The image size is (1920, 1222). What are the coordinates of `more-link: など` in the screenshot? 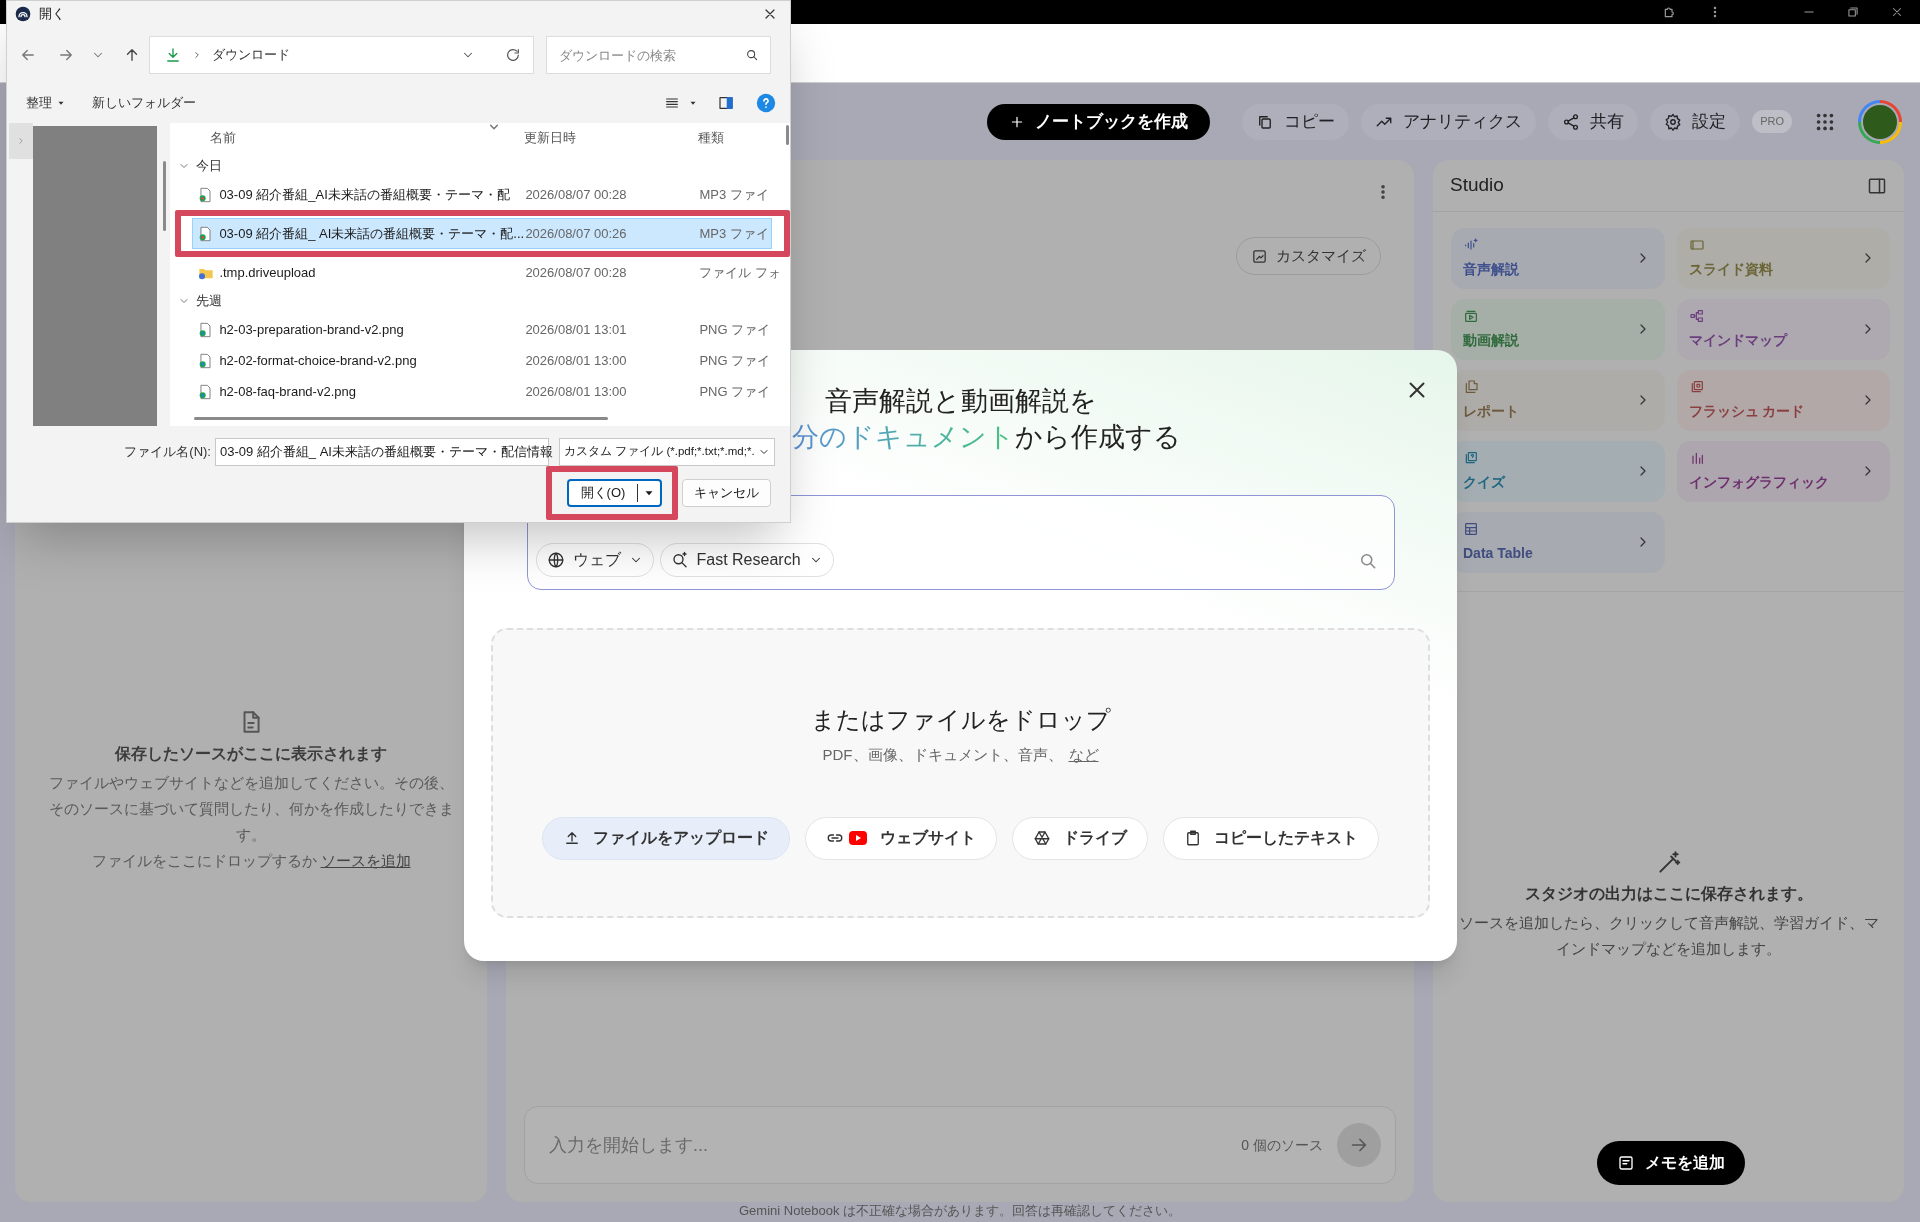 It's located at (1083, 755).